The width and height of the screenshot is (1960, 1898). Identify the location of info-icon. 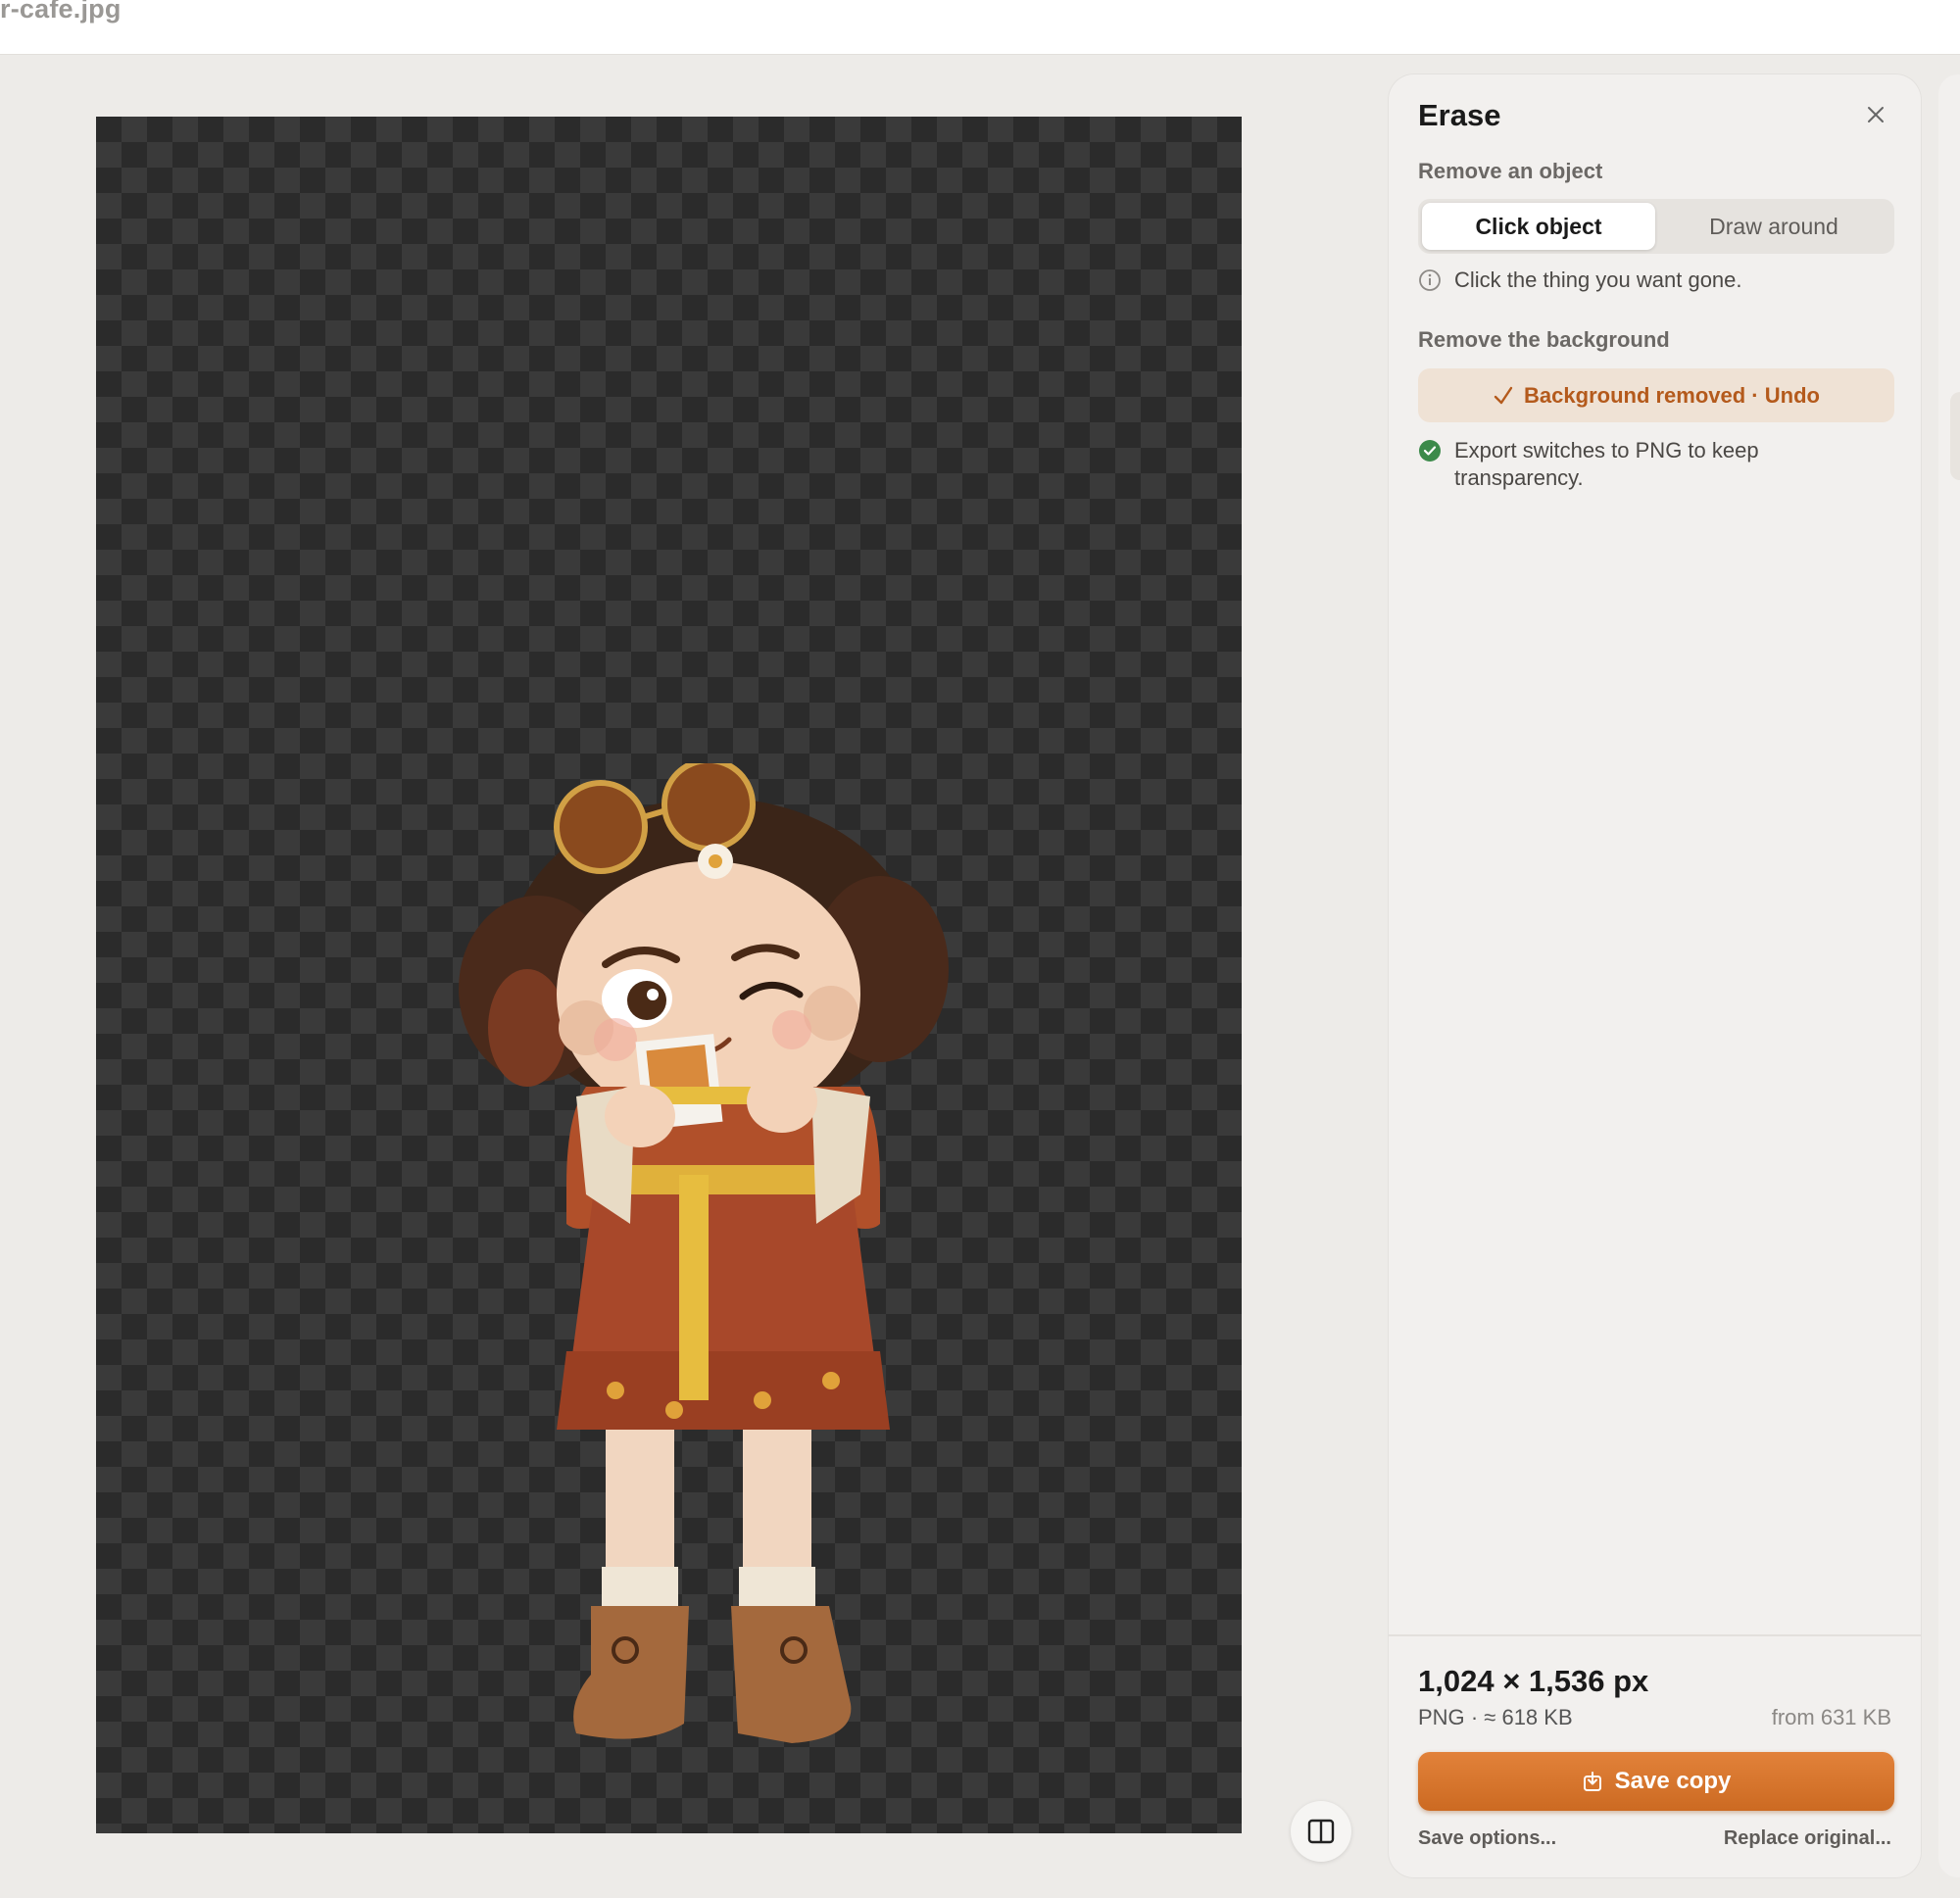
(1430, 280).